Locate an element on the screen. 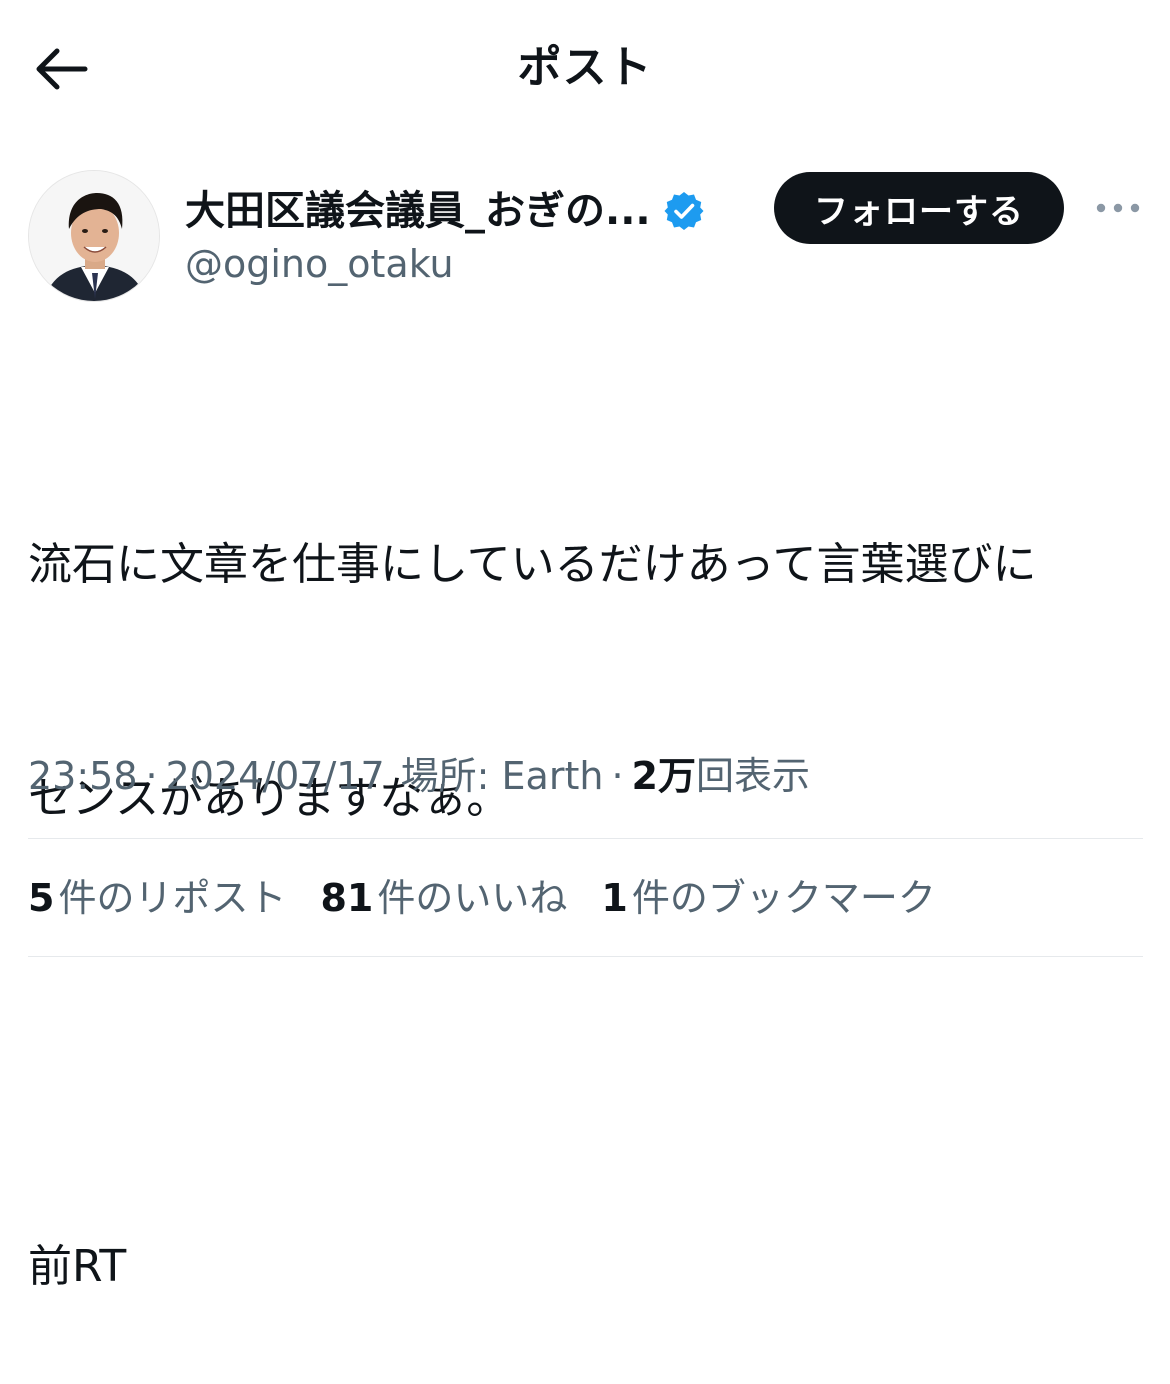 The image size is (1170, 1384). more-horizontal-icon is located at coordinates (1118, 208).